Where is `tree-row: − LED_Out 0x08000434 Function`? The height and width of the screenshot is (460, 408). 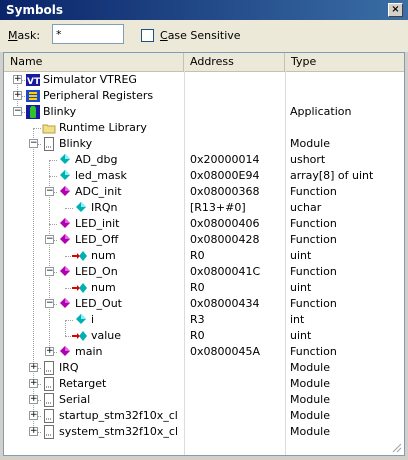
tree-row: − LED_Out 0x08000434 Function is located at coordinates (204, 304).